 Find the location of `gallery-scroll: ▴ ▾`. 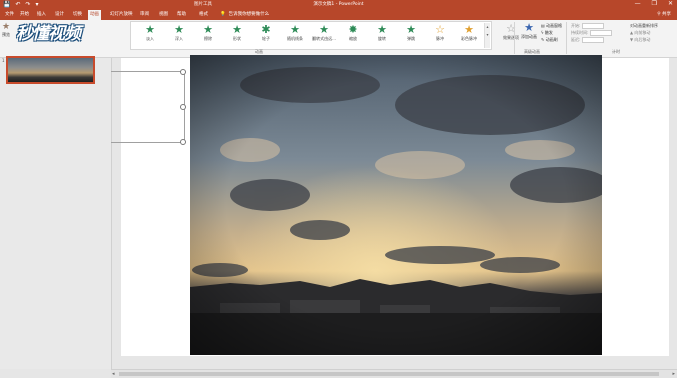

gallery-scroll: ▴ ▾ is located at coordinates (487, 35).